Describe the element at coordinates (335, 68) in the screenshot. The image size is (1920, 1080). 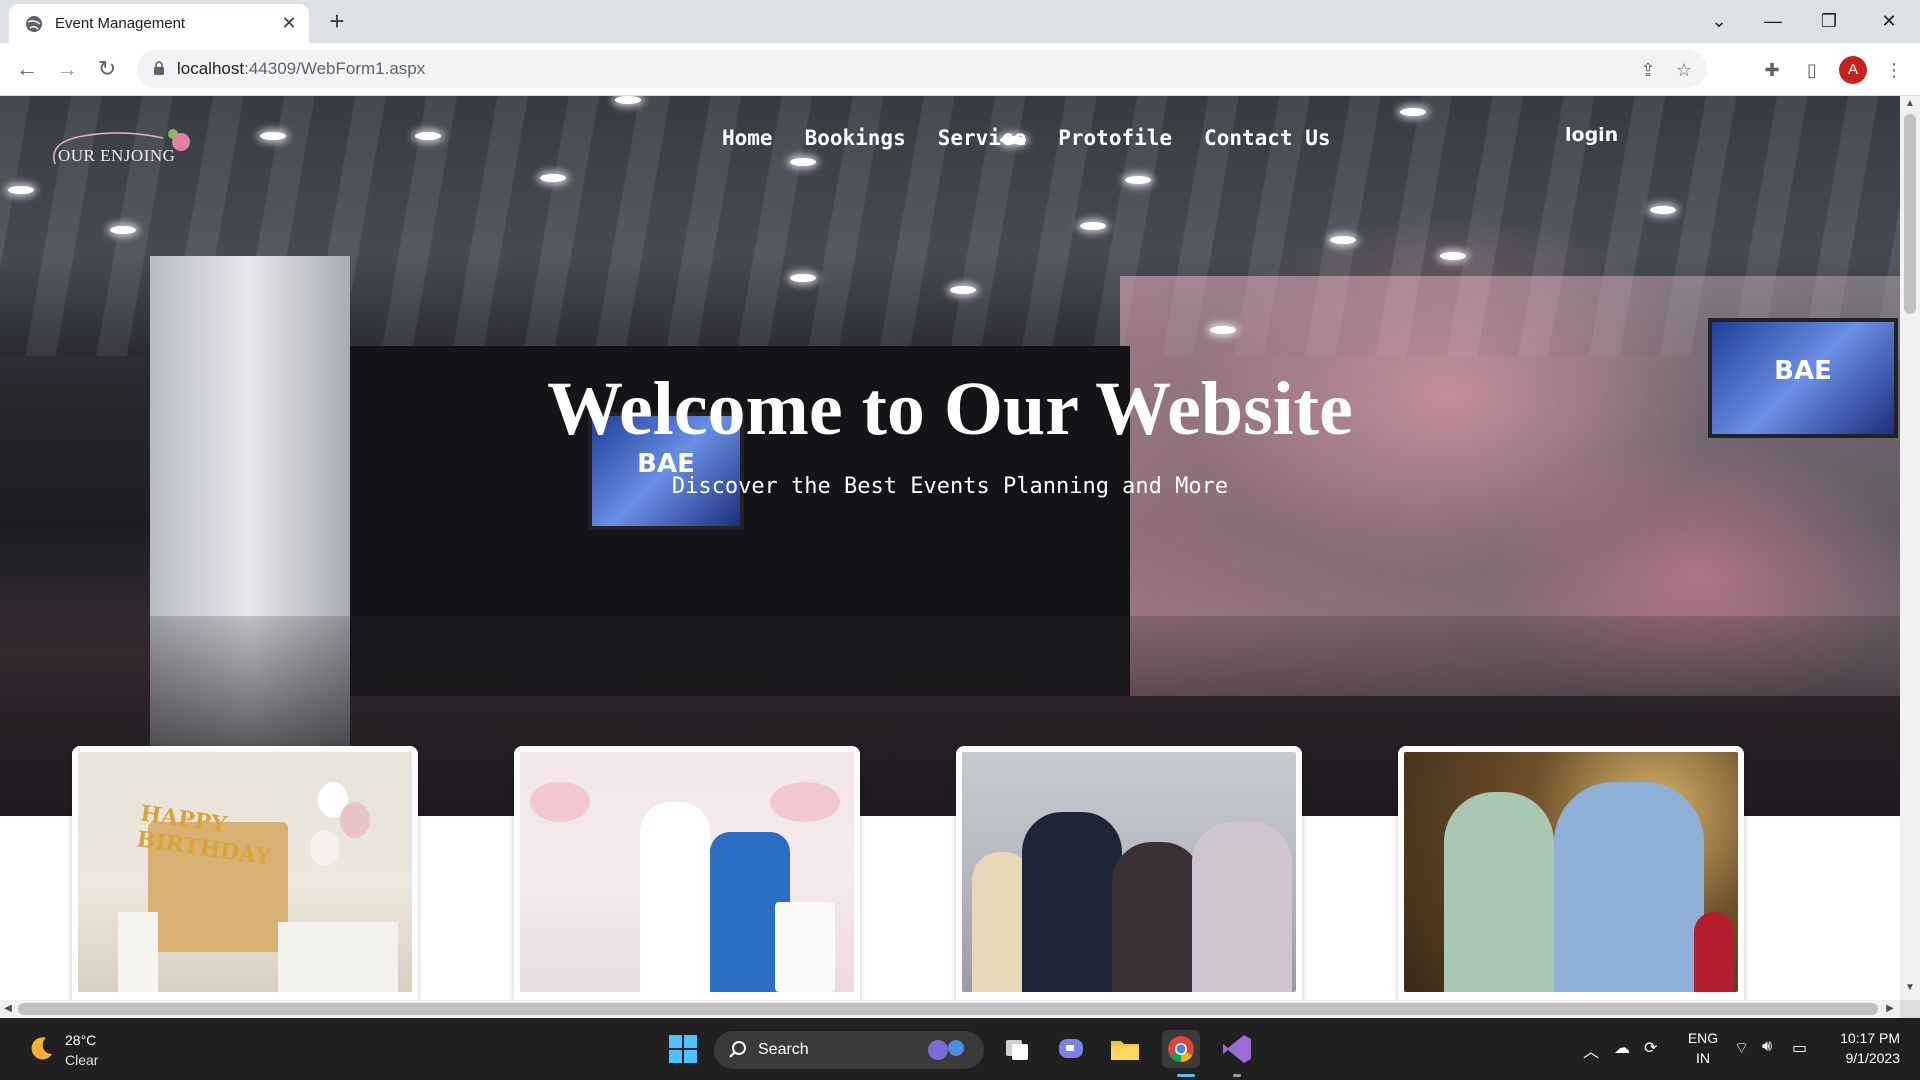
I see `url-path: :44309/WebForm1.aspx` at that location.